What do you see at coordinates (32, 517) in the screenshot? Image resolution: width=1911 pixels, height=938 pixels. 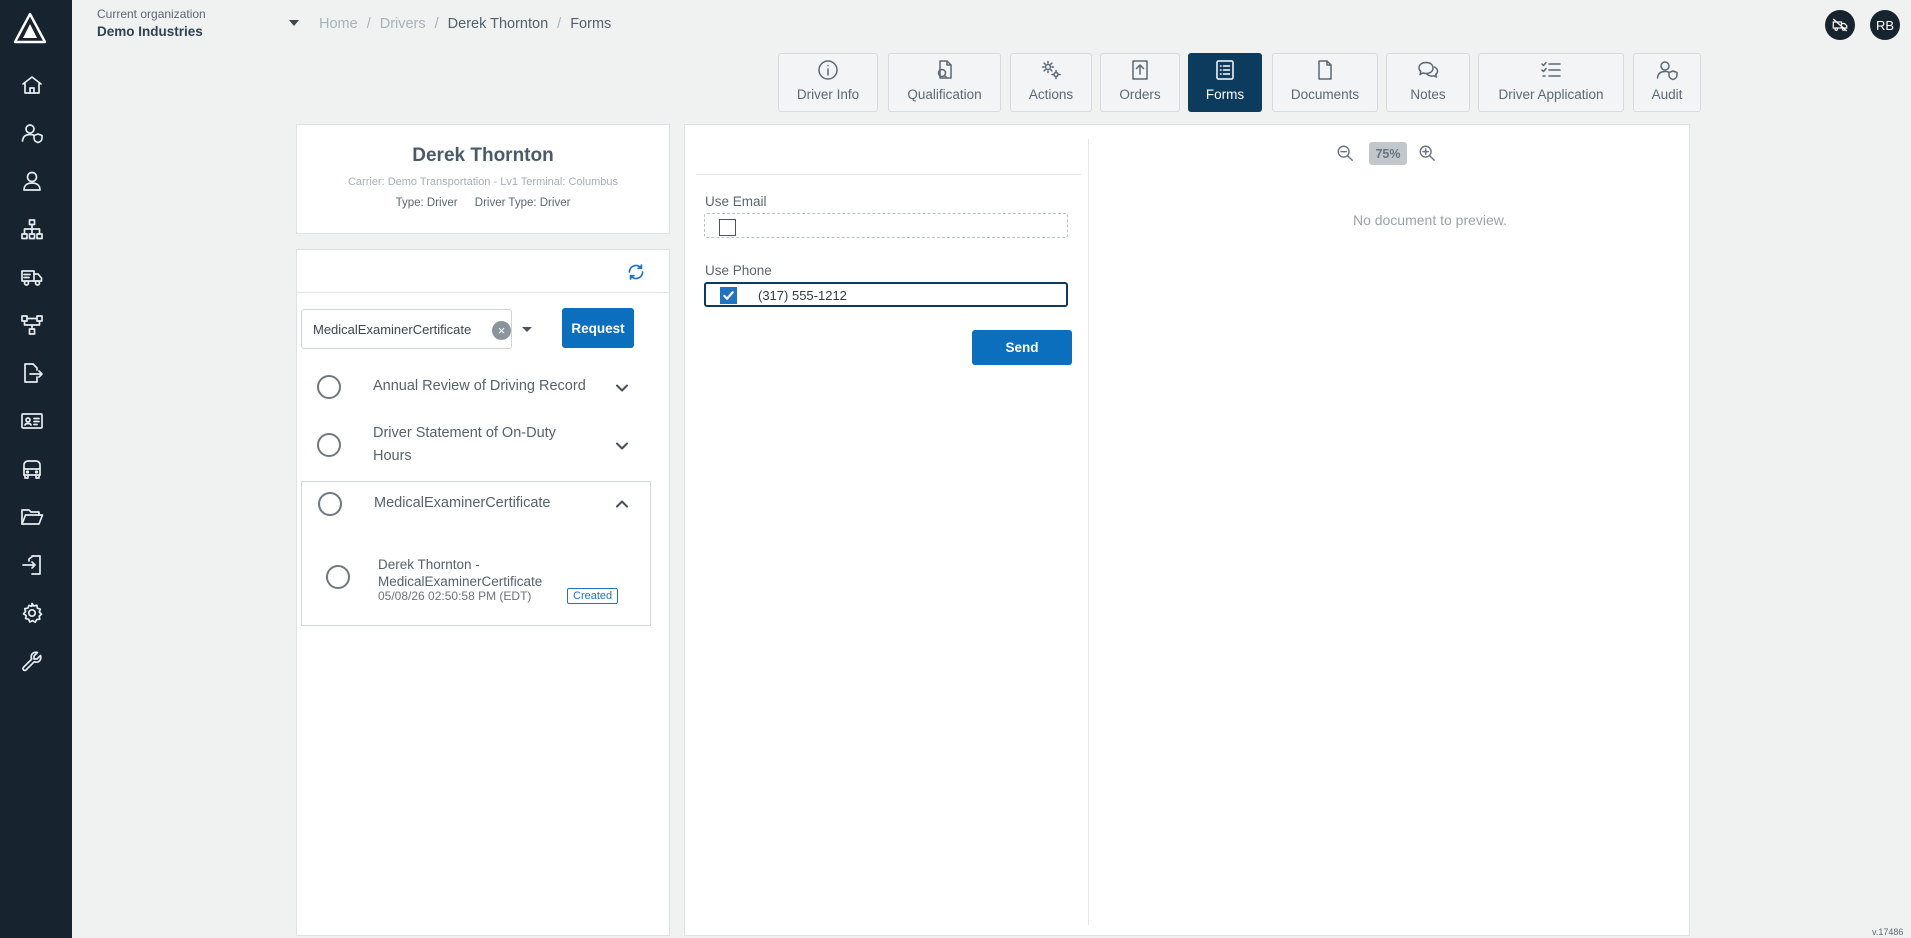 I see `folder-open-icon` at bounding box center [32, 517].